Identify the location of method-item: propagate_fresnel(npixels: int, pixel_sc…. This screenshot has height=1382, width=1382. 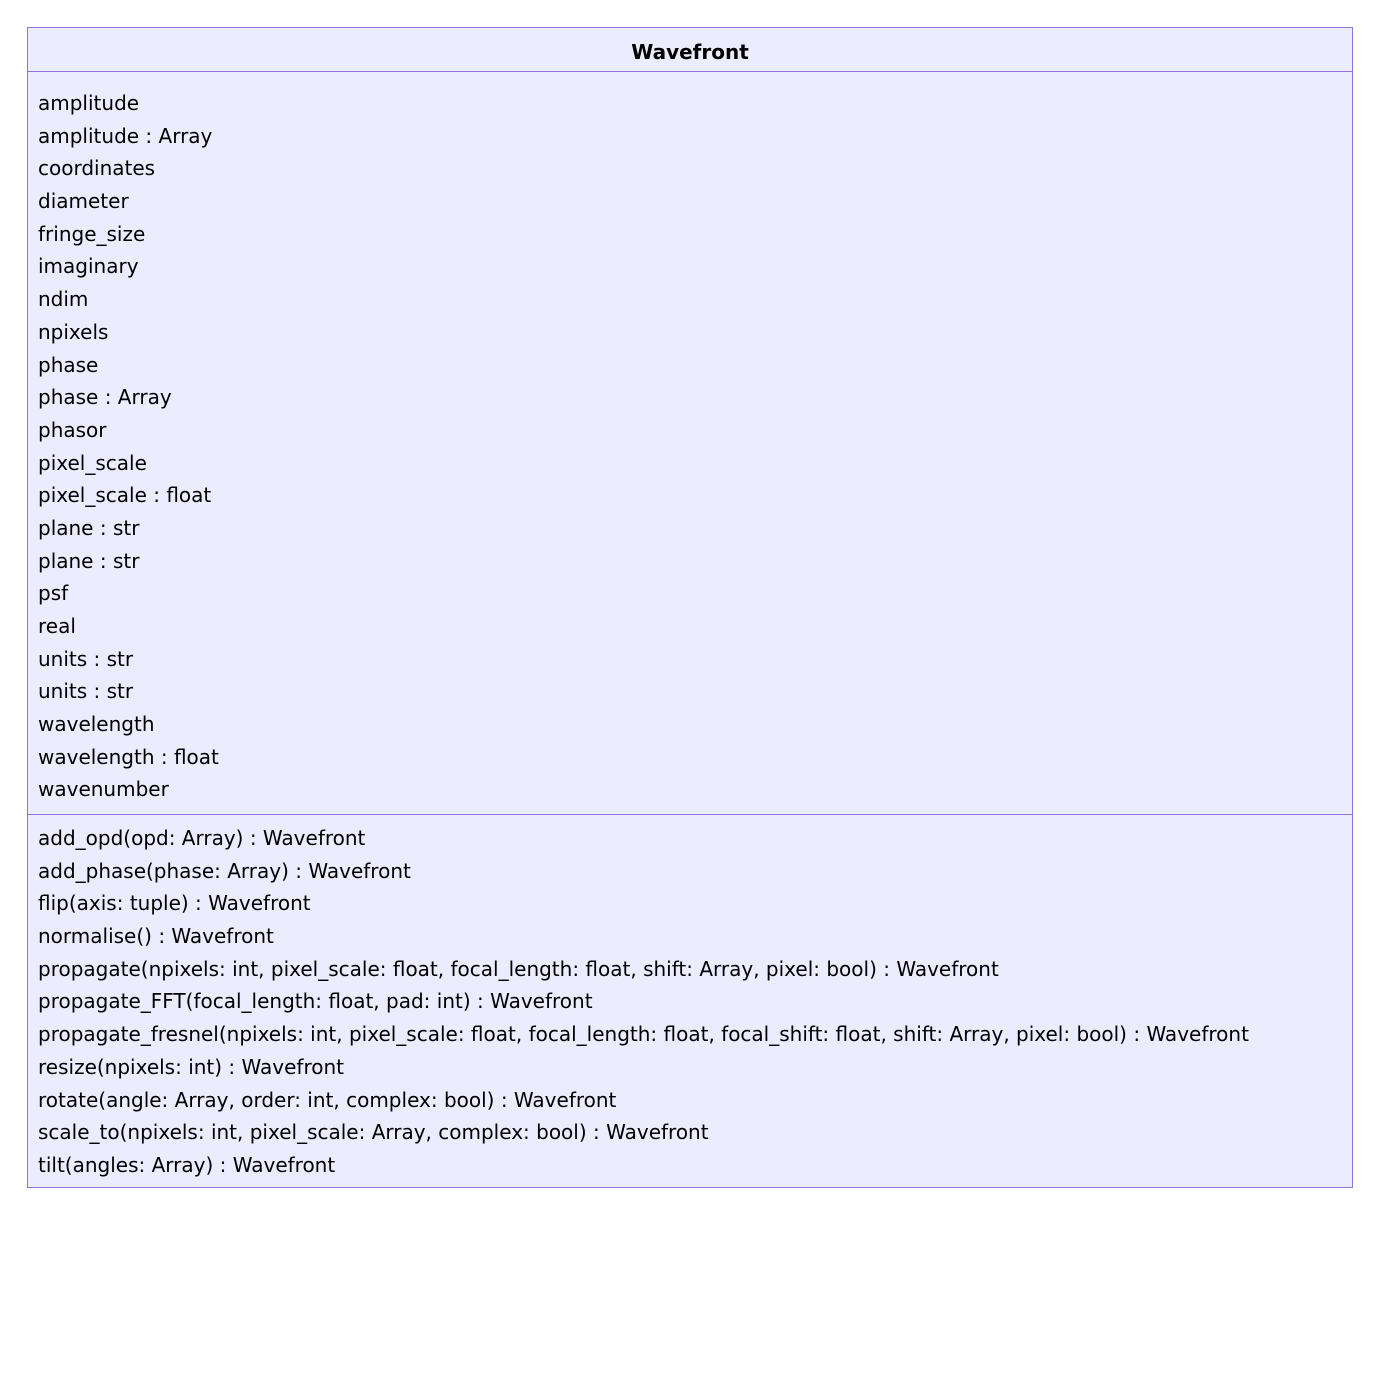
(643, 1034).